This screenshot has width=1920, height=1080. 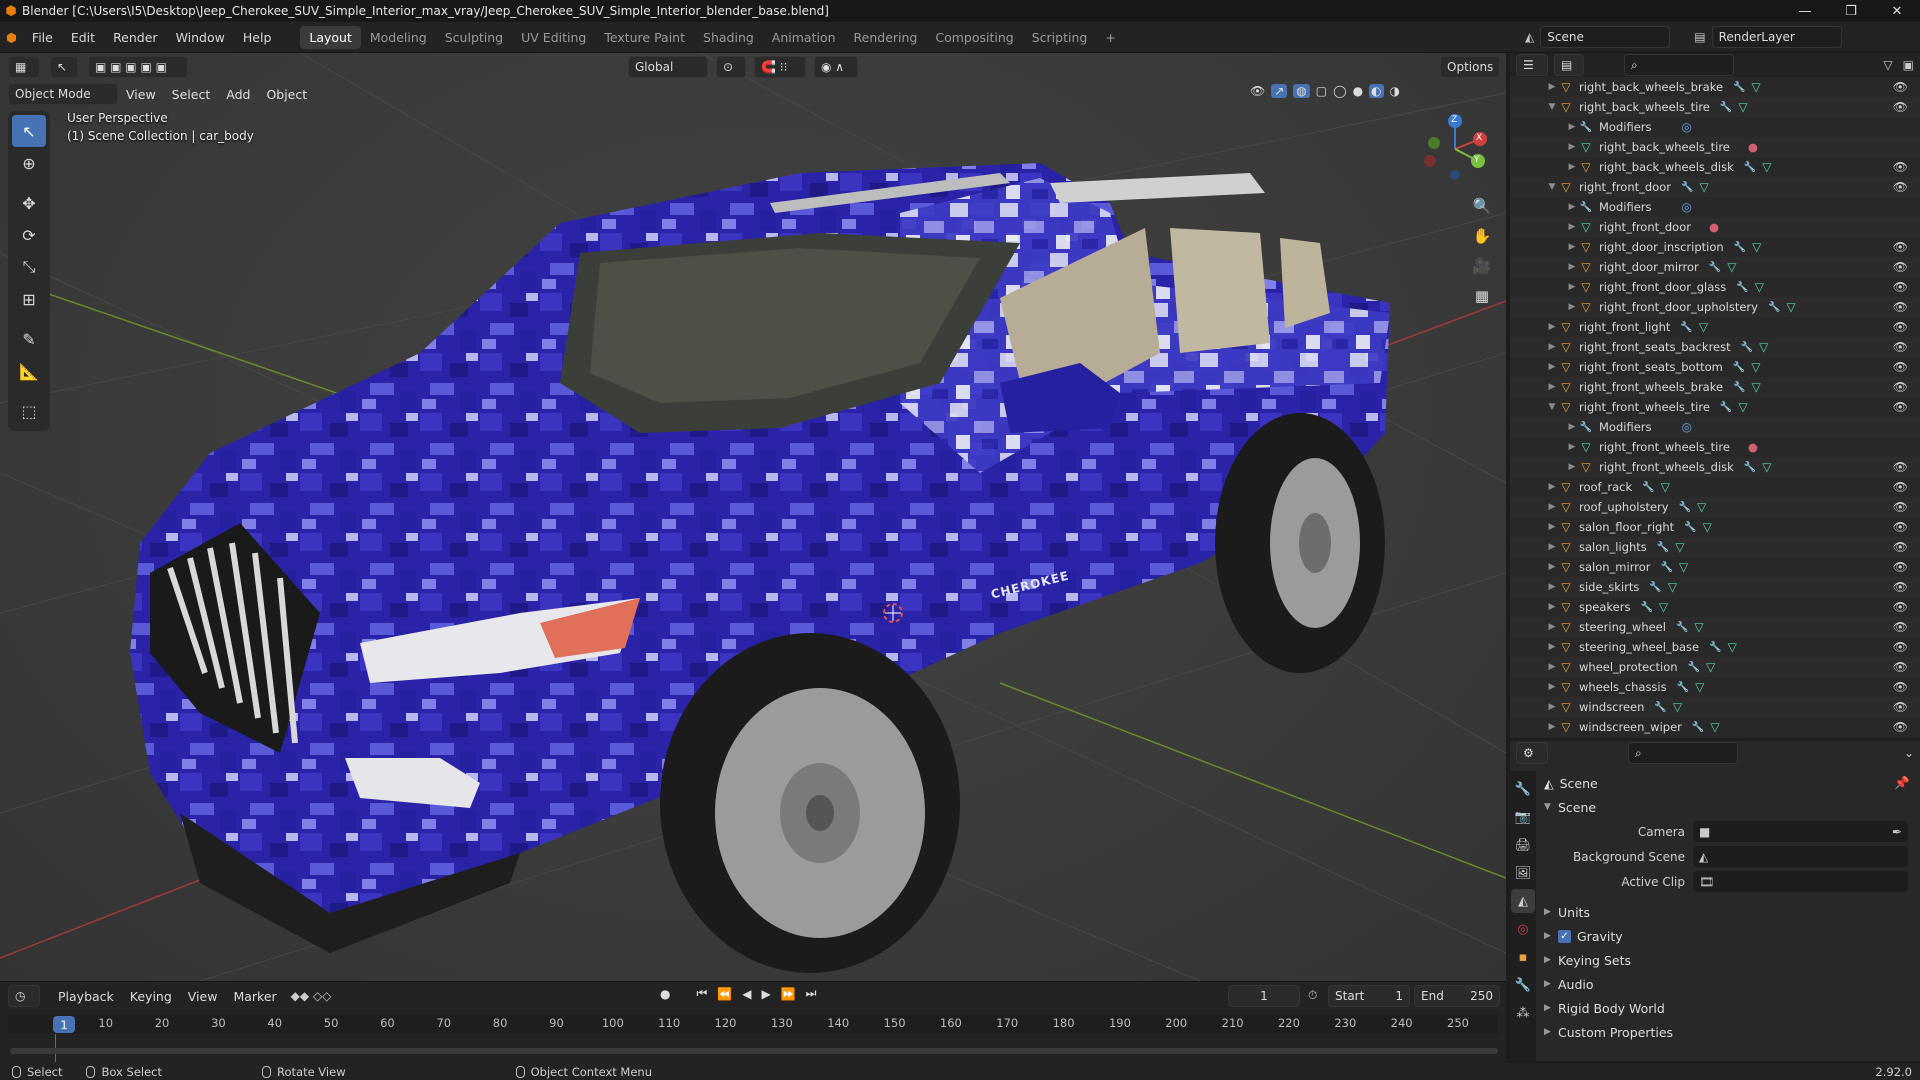 I want to click on audio-panel-header: ▶ Audio, so click(x=1729, y=984).